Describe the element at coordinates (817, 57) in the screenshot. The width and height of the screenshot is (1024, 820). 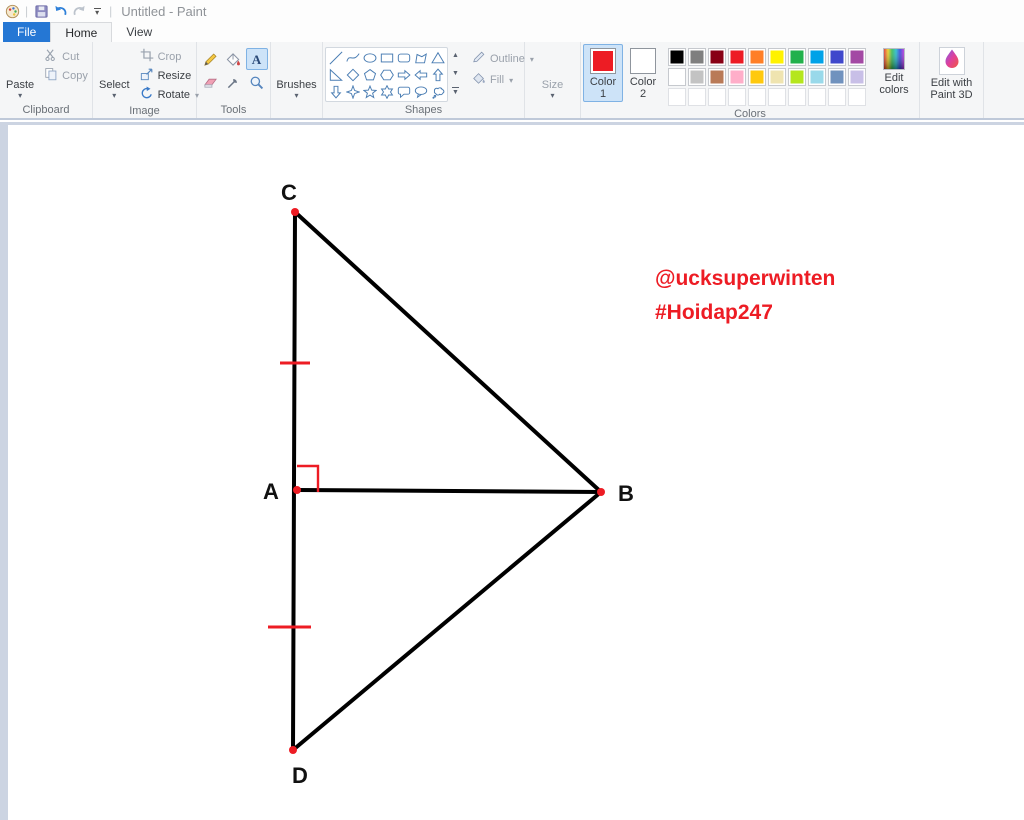
I see `palette-swatch-r1-c8` at that location.